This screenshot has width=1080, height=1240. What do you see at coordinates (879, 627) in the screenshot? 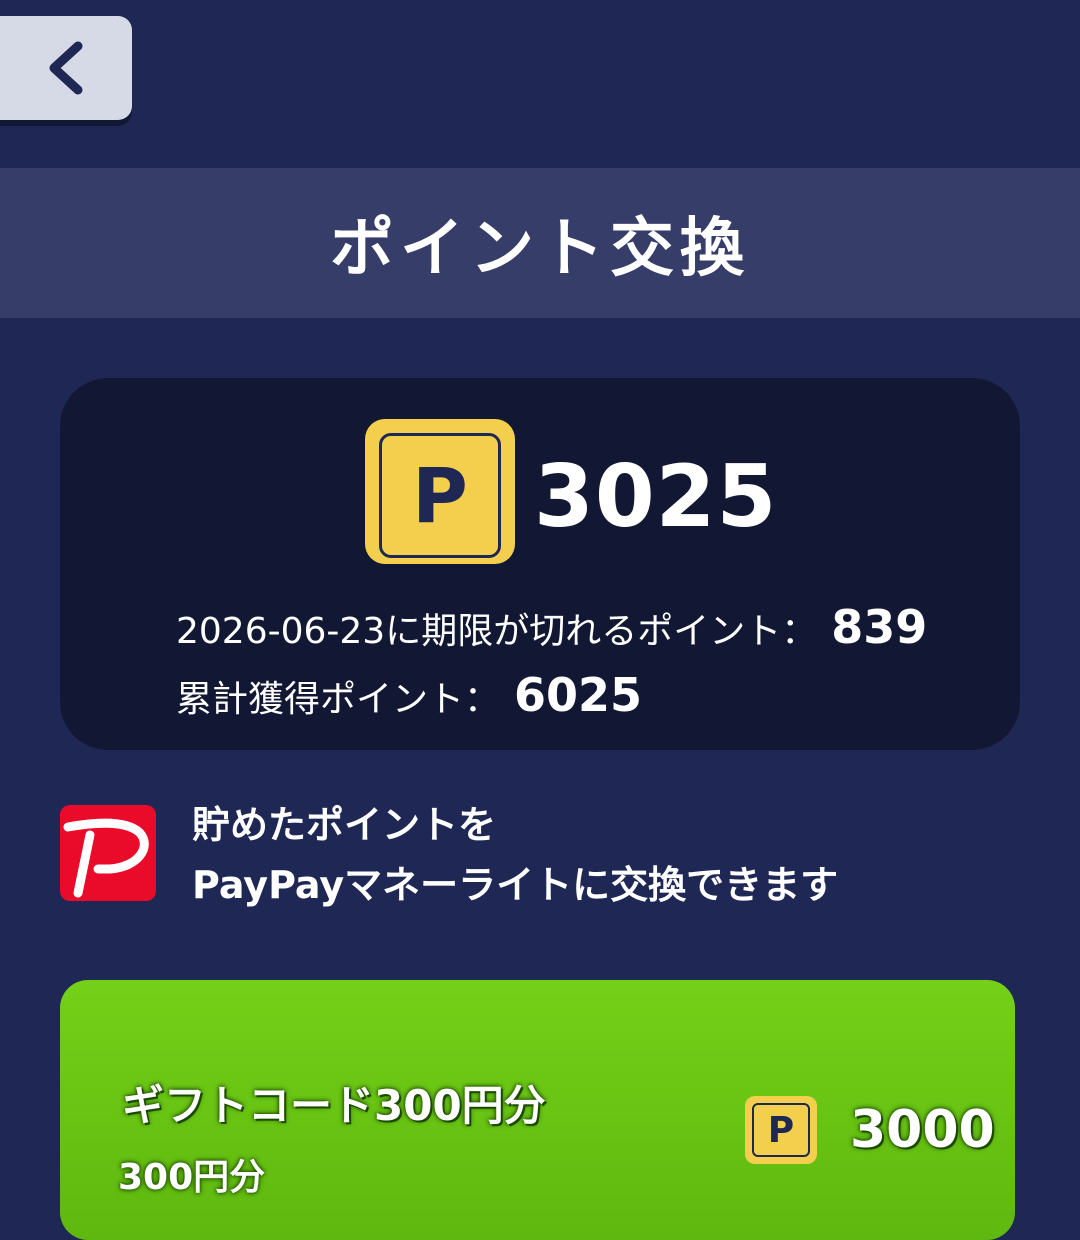
I see `expiring-points-value: 839` at bounding box center [879, 627].